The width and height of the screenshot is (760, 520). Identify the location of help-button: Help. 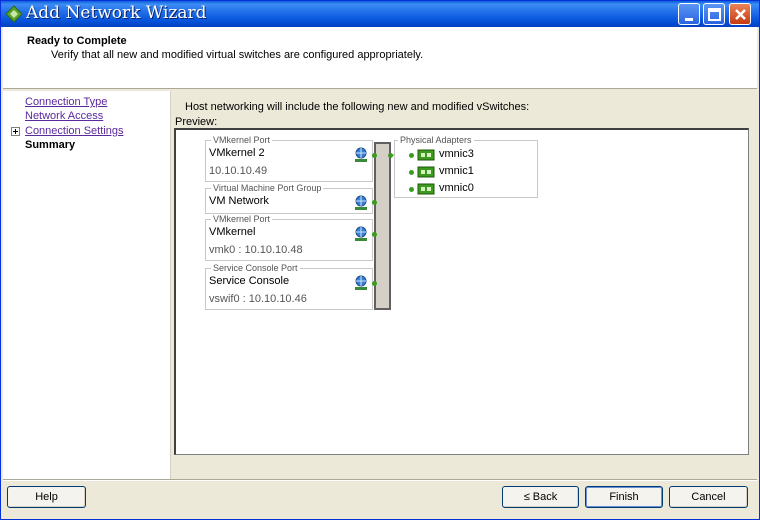
(46, 497).